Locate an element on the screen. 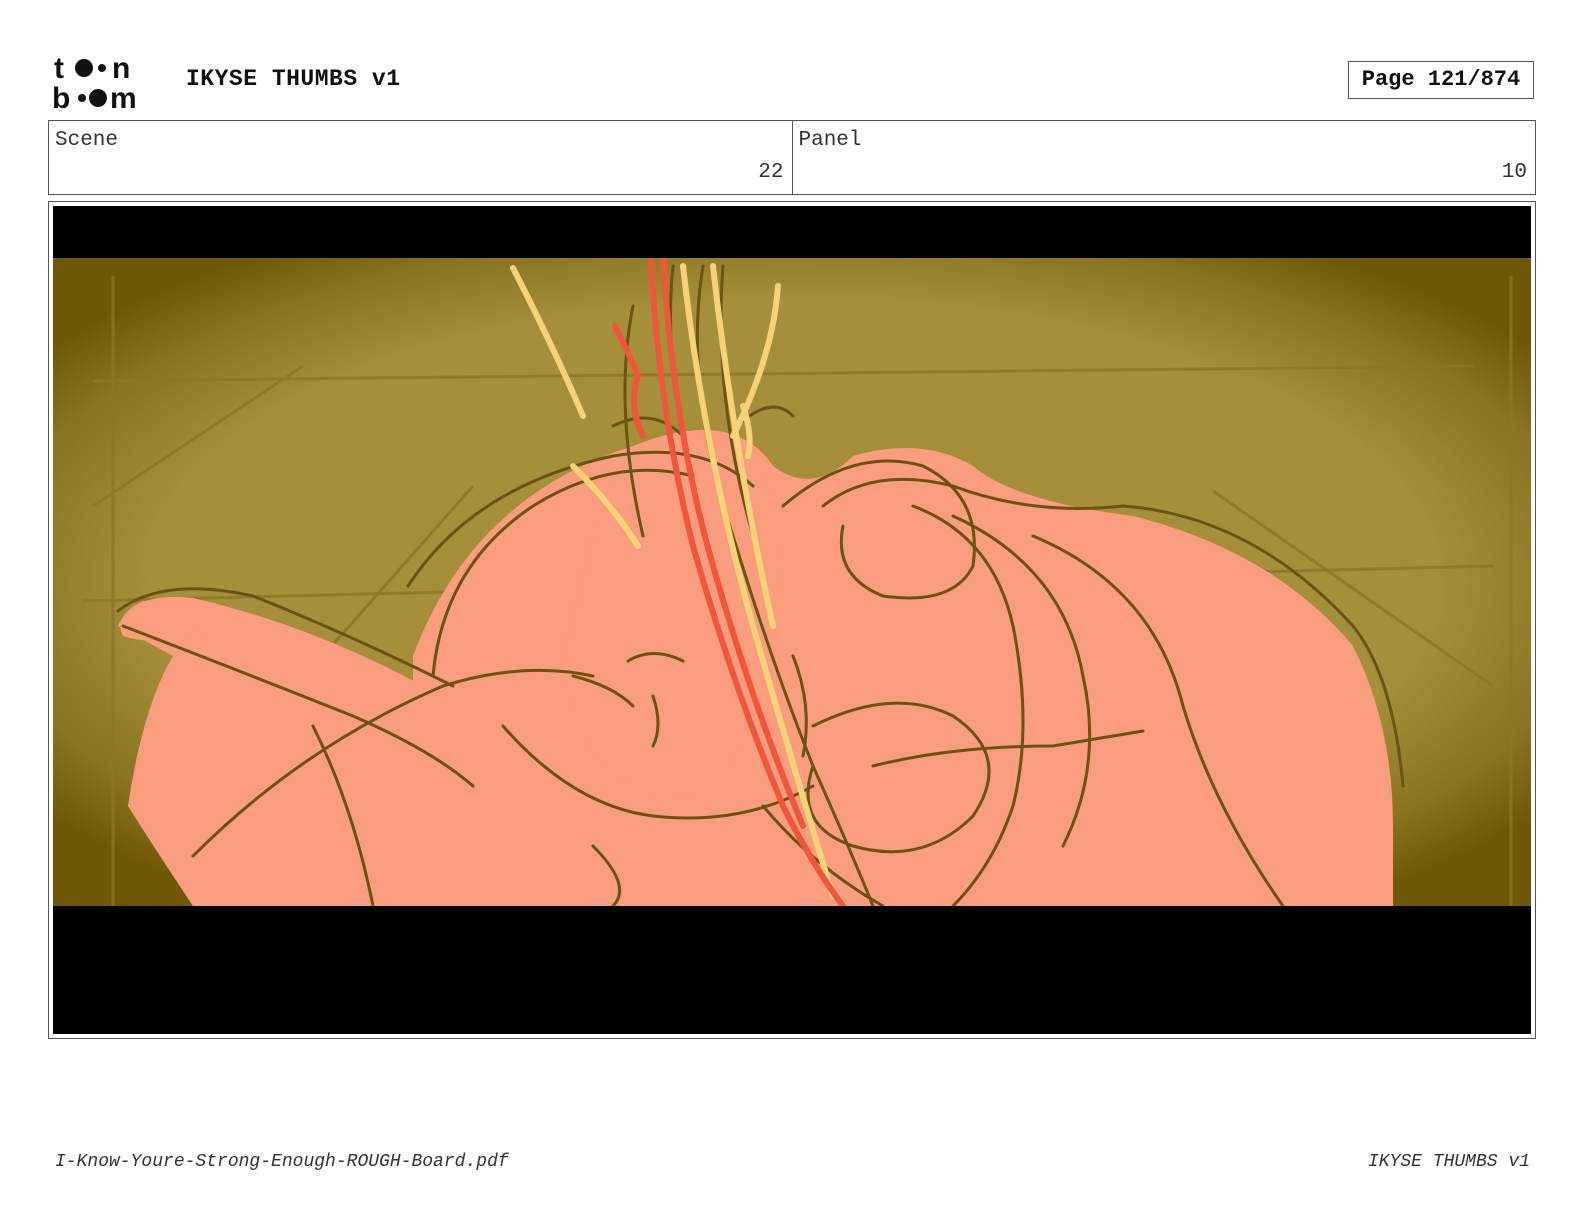 The height and width of the screenshot is (1224, 1584). panel-label: Panel is located at coordinates (830, 140).